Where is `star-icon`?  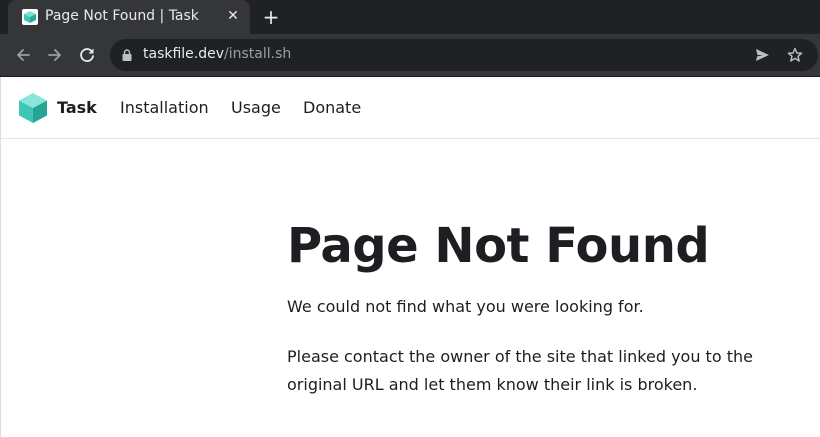
star-icon is located at coordinates (795, 55).